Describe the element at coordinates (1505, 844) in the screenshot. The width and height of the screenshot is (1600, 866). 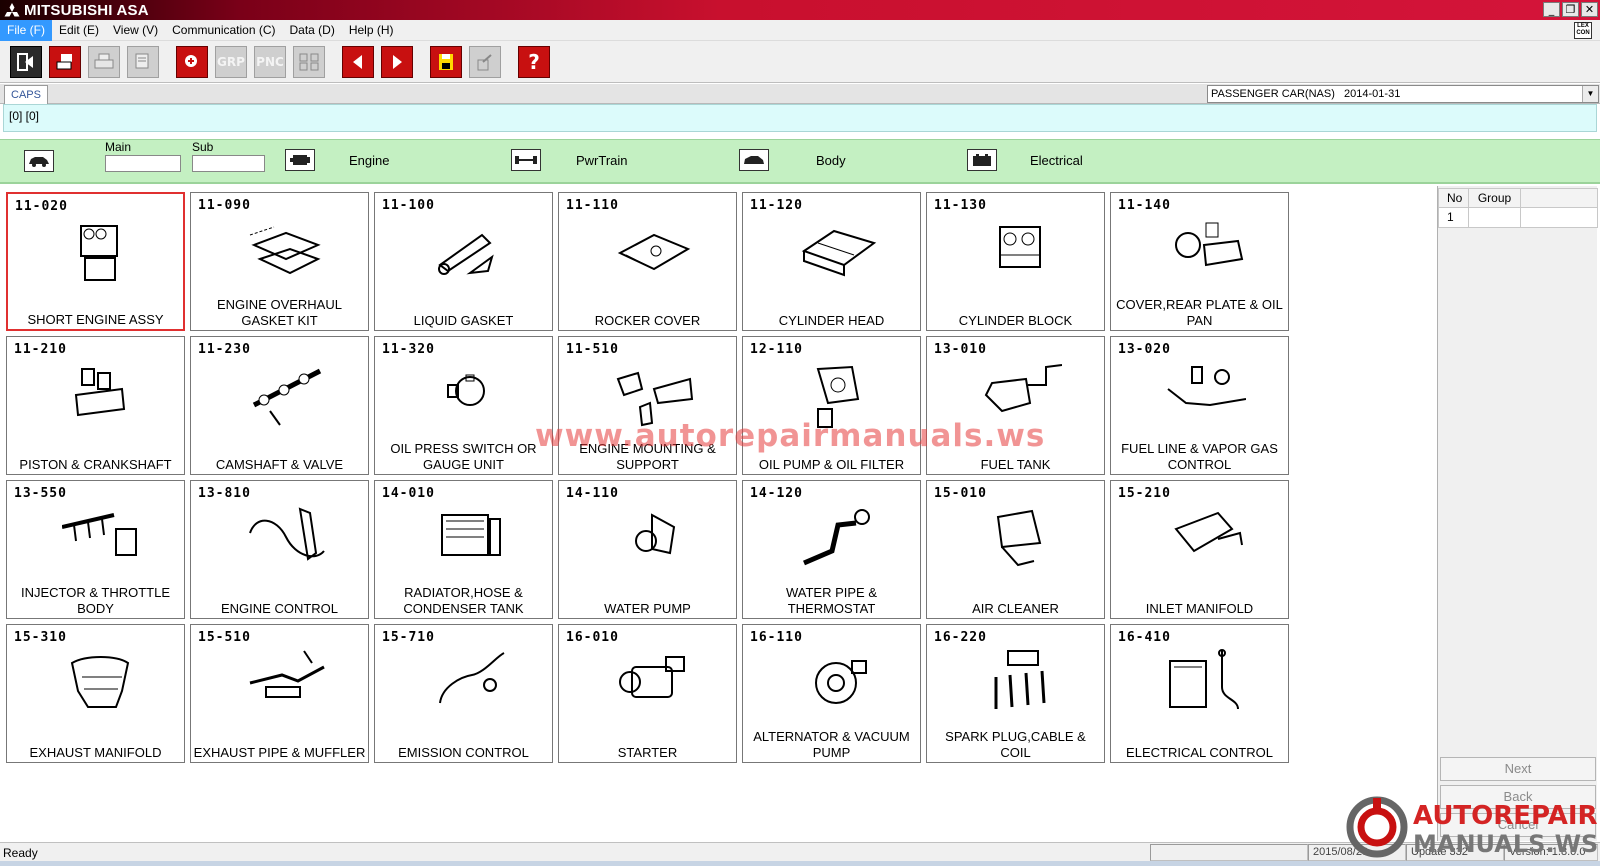
I see `brand-line2: MANUALS.WS` at that location.